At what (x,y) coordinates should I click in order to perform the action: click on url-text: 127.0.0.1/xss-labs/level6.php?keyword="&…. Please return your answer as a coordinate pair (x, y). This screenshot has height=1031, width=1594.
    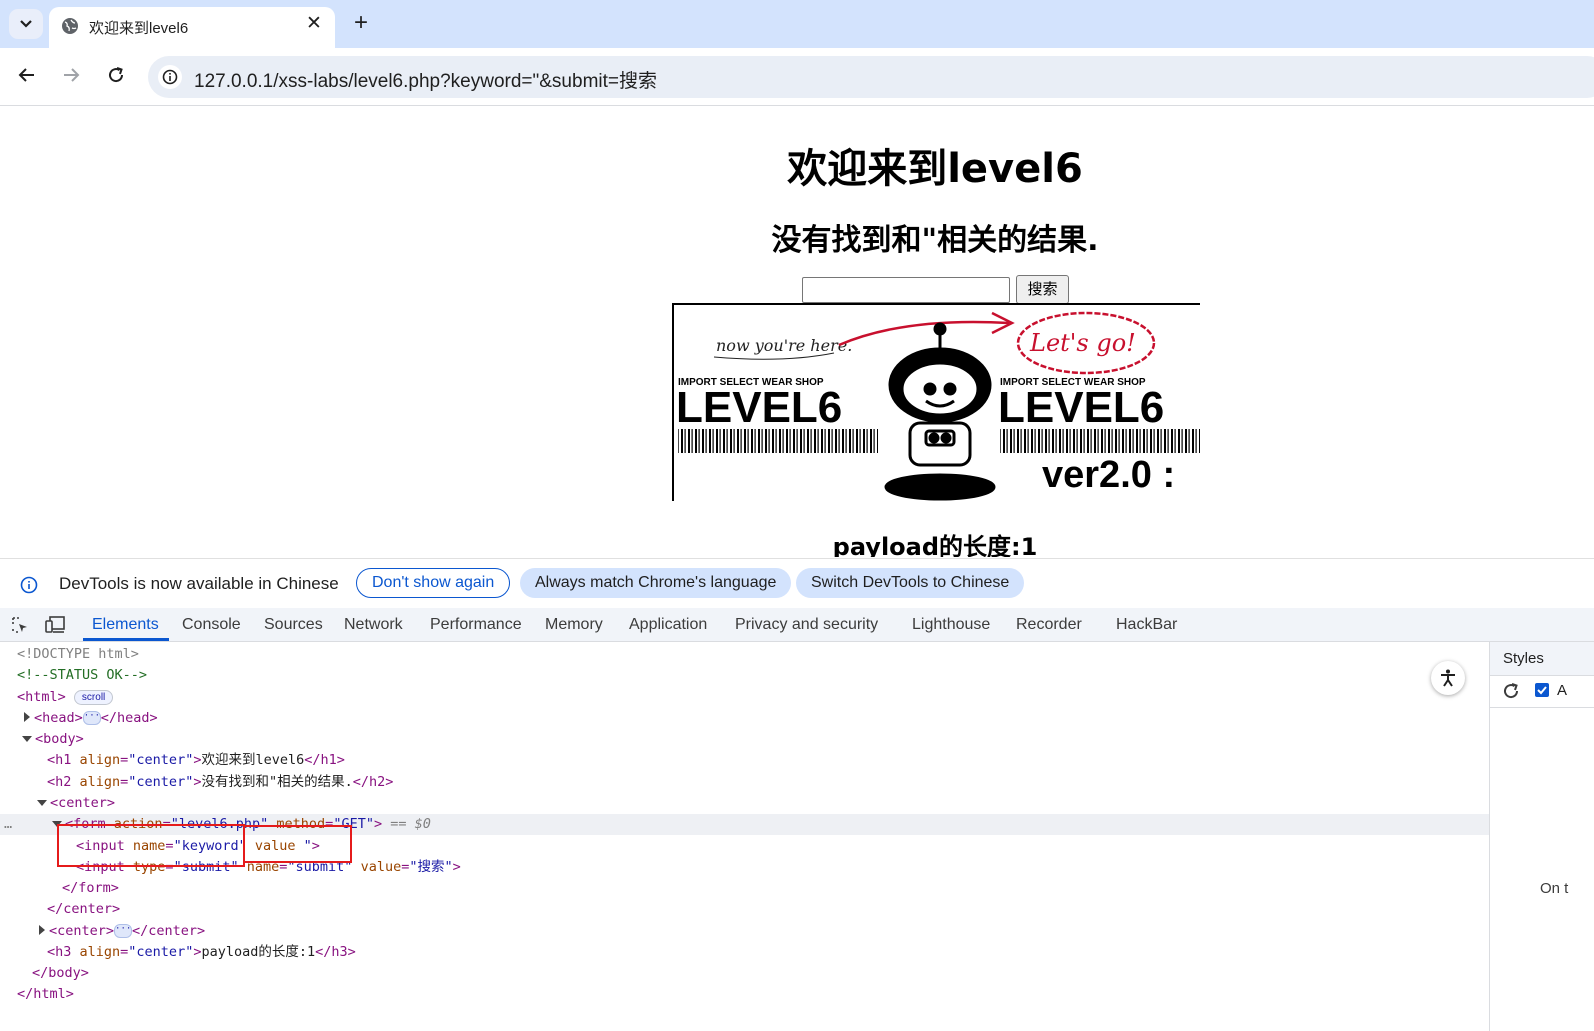
    Looking at the image, I should click on (425, 81).